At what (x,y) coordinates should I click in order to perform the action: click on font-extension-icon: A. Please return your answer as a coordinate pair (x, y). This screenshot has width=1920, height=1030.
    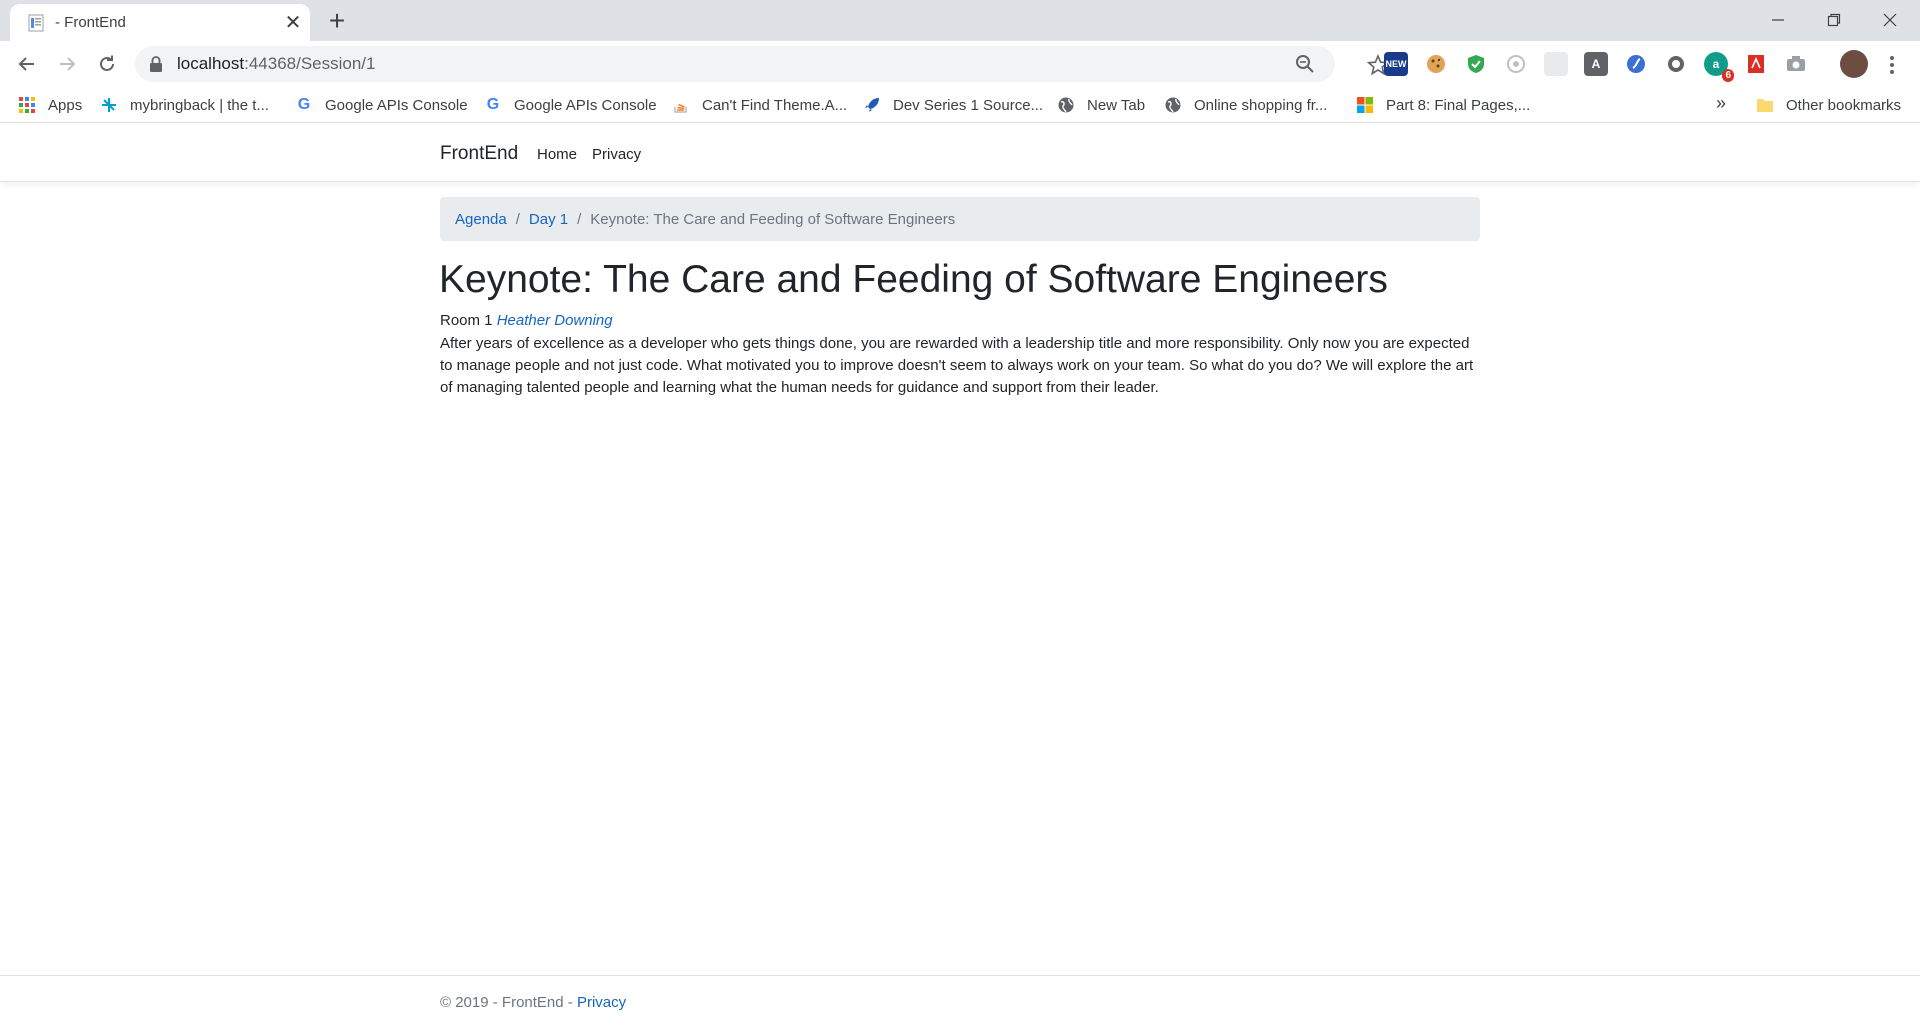
    Looking at the image, I should click on (1596, 64).